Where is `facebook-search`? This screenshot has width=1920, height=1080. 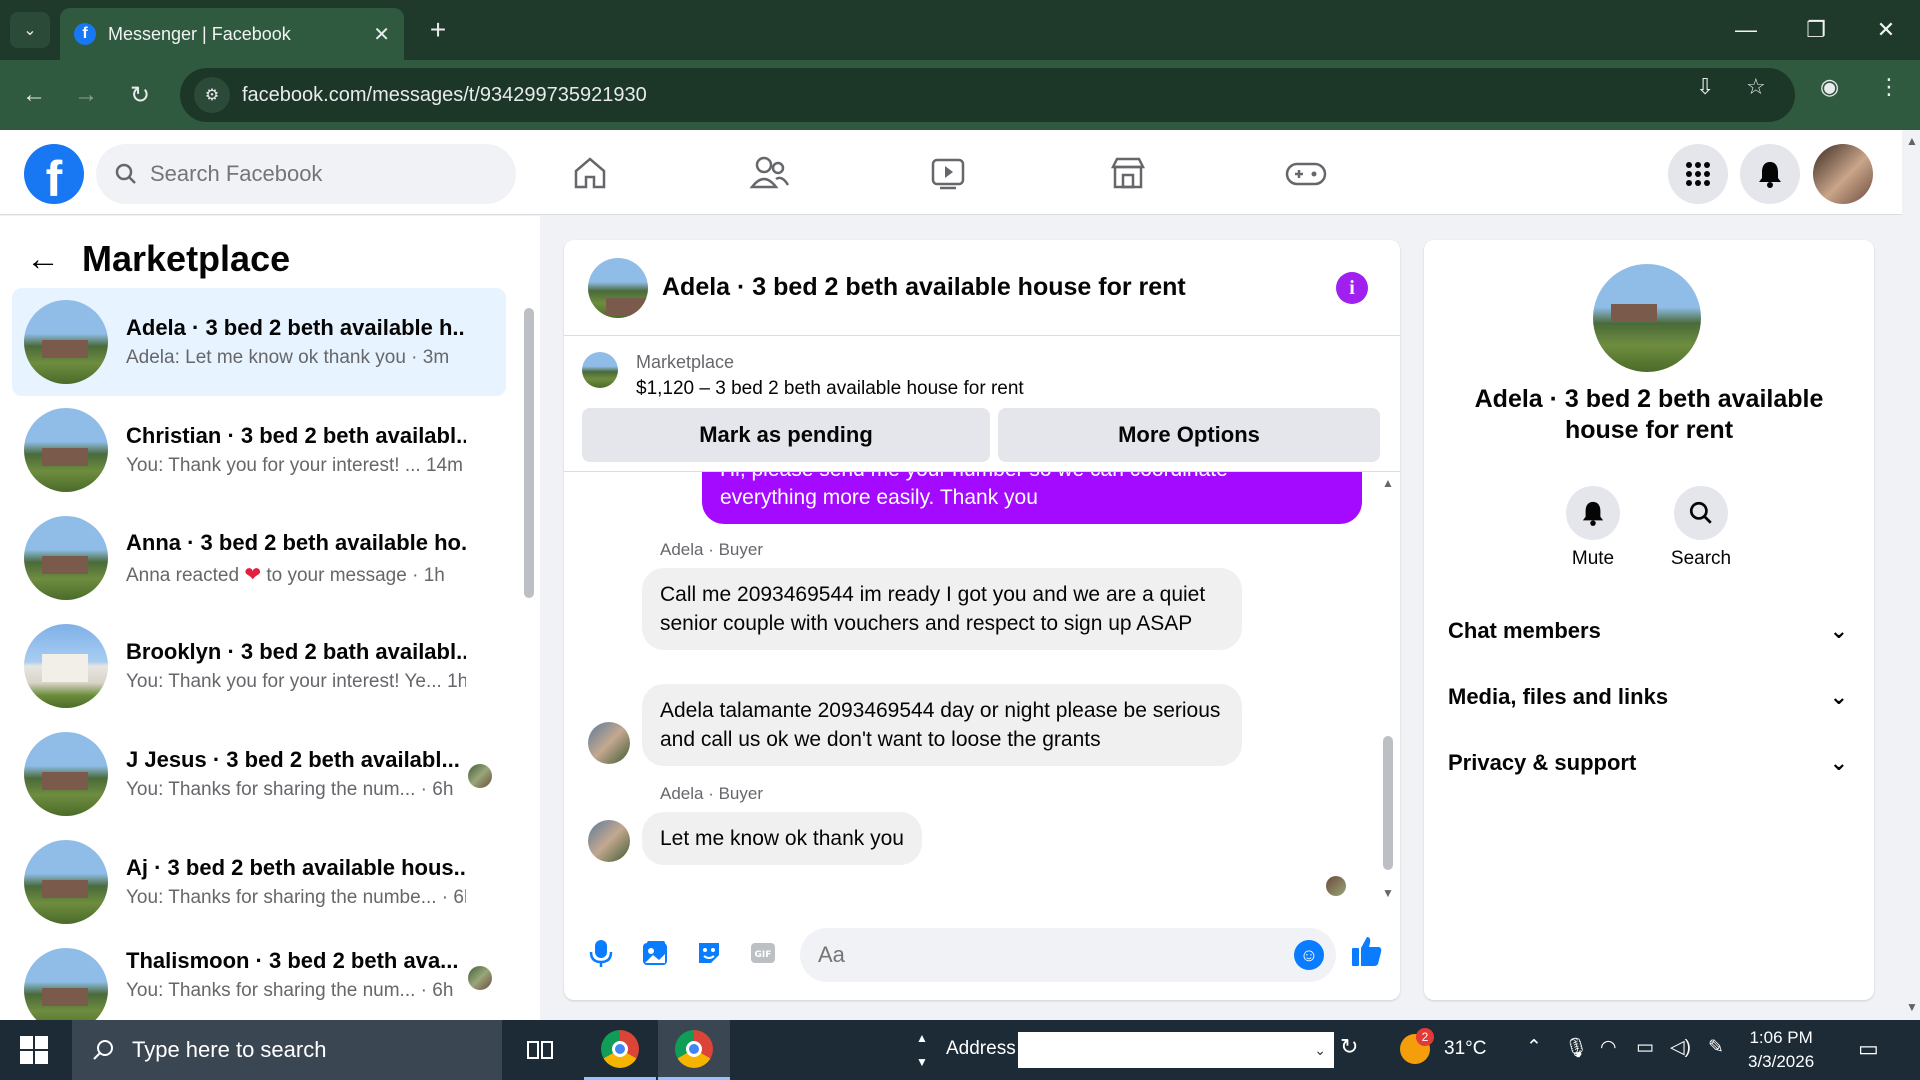 facebook-search is located at coordinates (306, 174).